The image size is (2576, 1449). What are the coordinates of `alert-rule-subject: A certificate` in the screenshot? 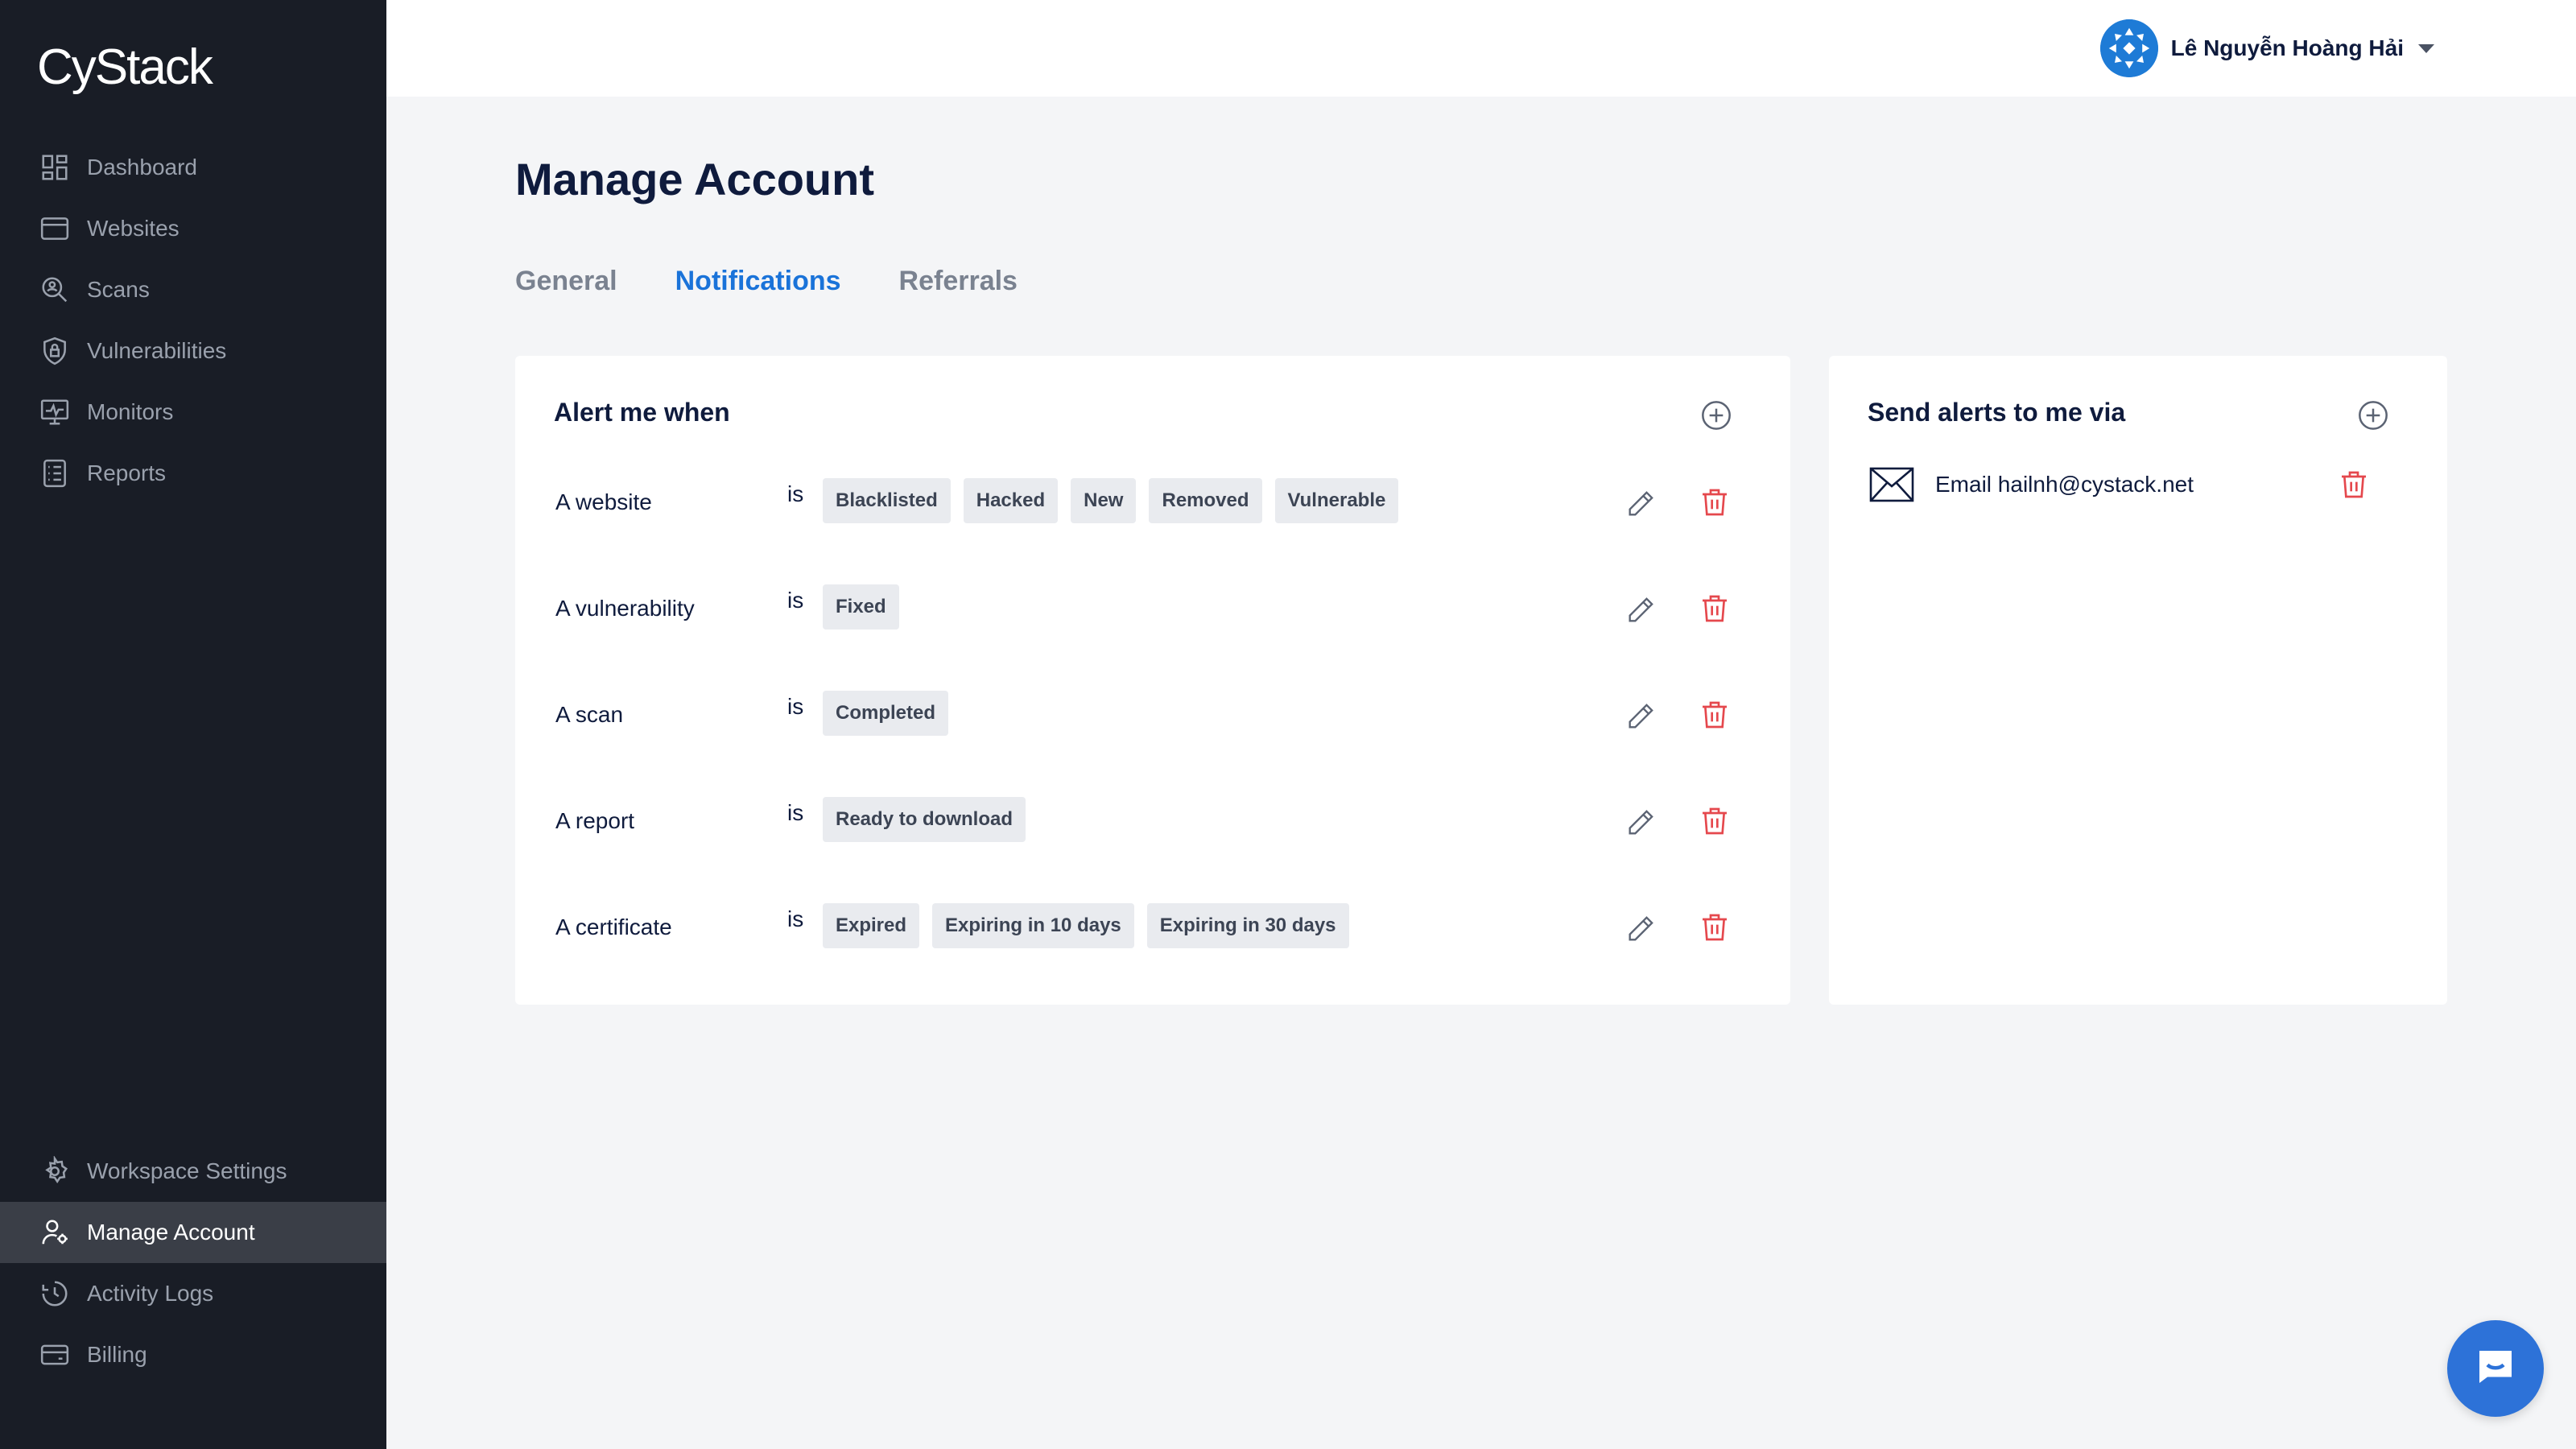 It's located at (613, 926).